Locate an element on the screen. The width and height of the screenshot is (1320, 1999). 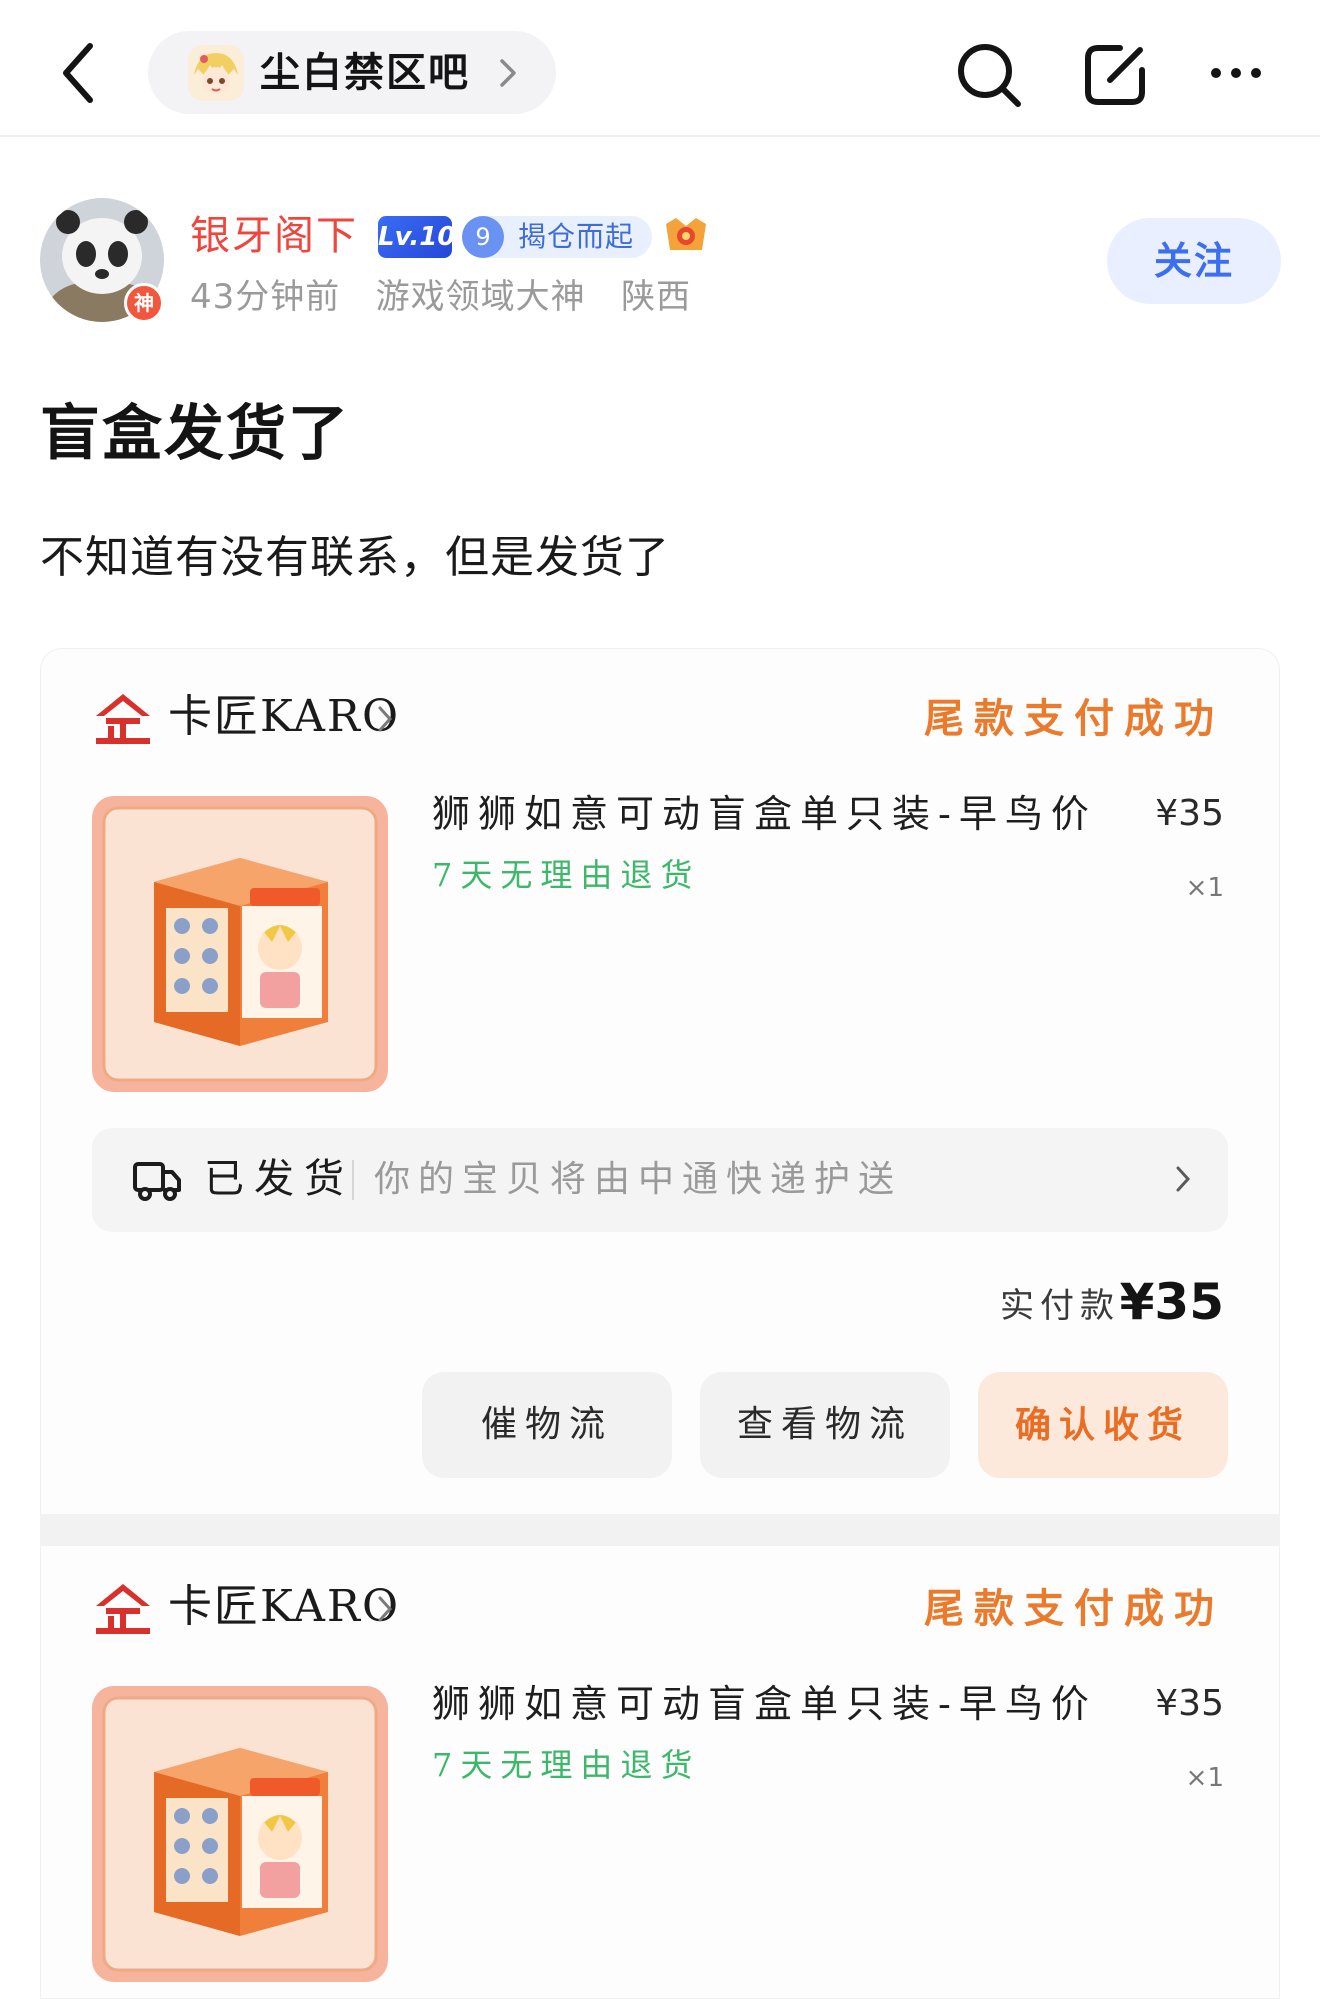
edit-icon is located at coordinates (1115, 75).